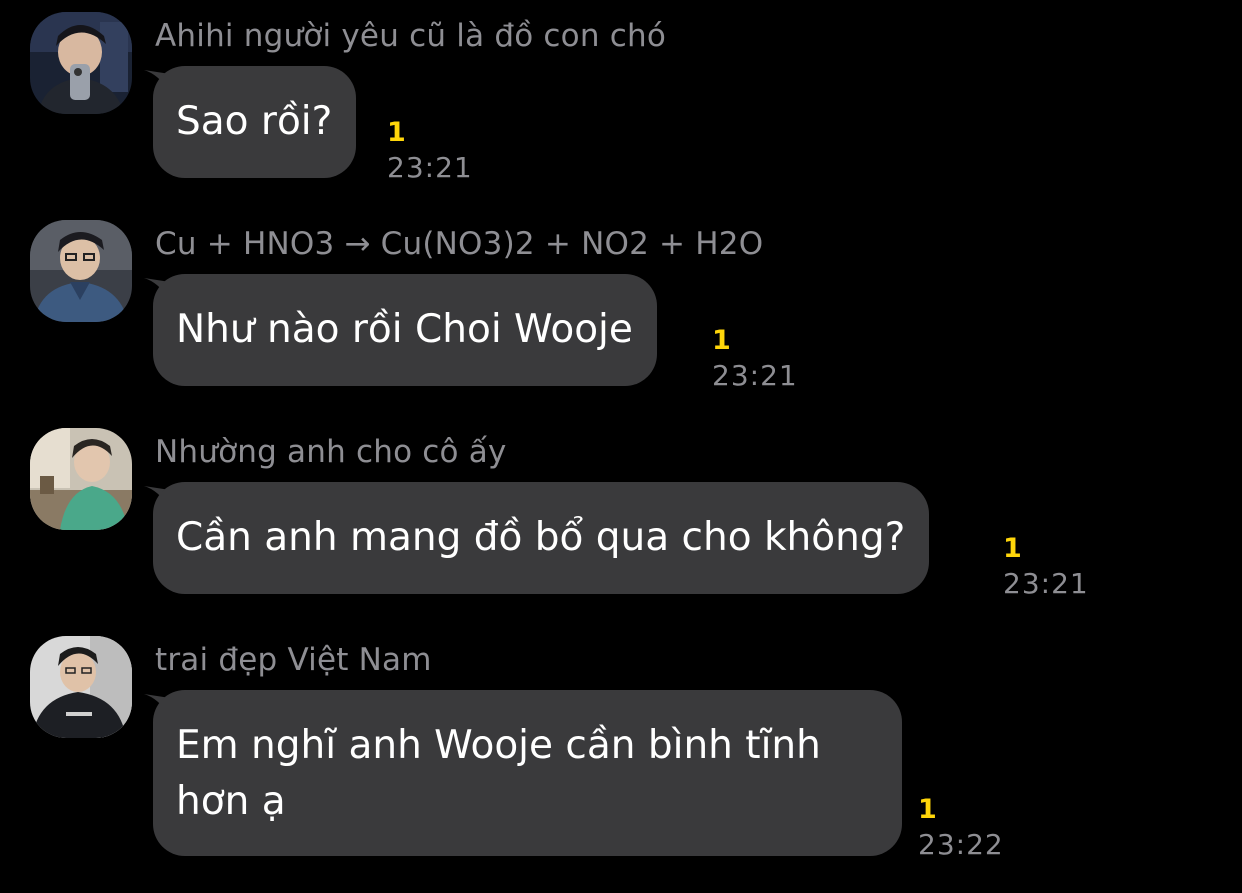 Image resolution: width=1242 pixels, height=893 pixels. Describe the element at coordinates (255, 122) in the screenshot. I see `message-bubble: Sao rồi?` at that location.